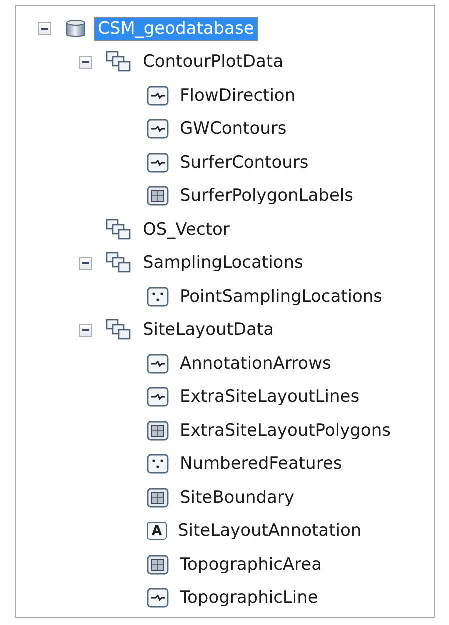  I want to click on tree-item: SiteBoundary, so click(237, 498).